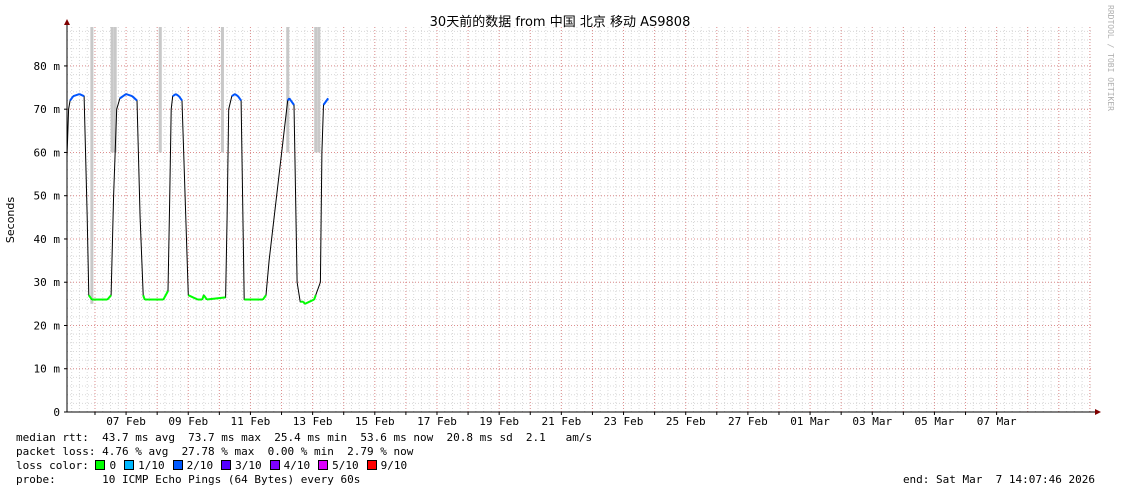 Image resolution: width=1121 pixels, height=494 pixels. I want to click on chart-title: 30天前的数据 from 中国 北京 移动 AS9808, so click(560, 22).